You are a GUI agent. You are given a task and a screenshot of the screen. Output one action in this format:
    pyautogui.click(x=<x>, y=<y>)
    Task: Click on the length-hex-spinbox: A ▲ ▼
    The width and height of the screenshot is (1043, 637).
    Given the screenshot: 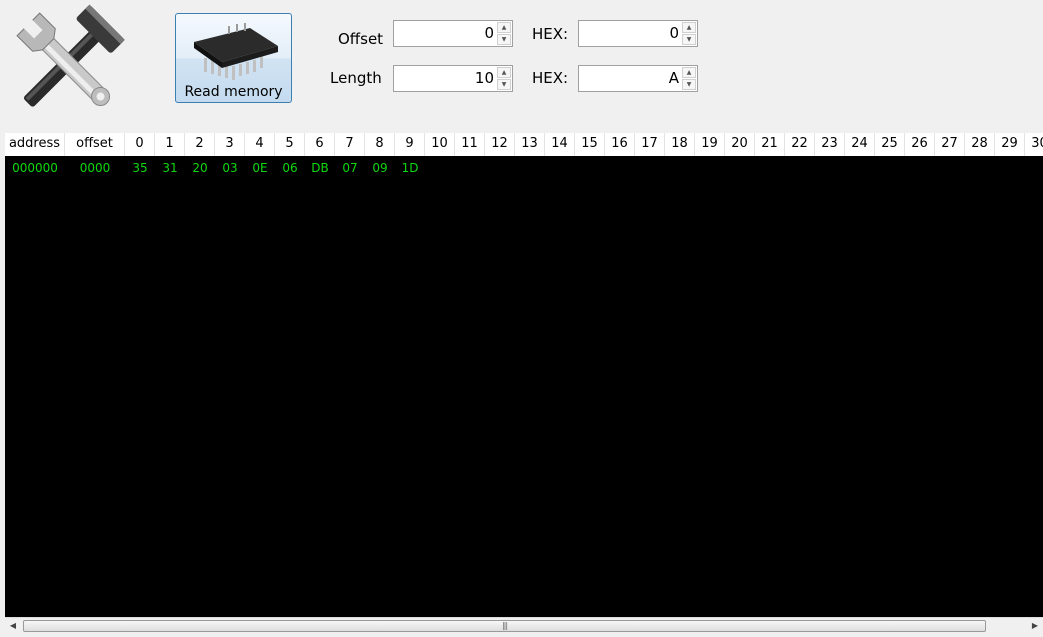 What is the action you would take?
    pyautogui.click(x=638, y=78)
    